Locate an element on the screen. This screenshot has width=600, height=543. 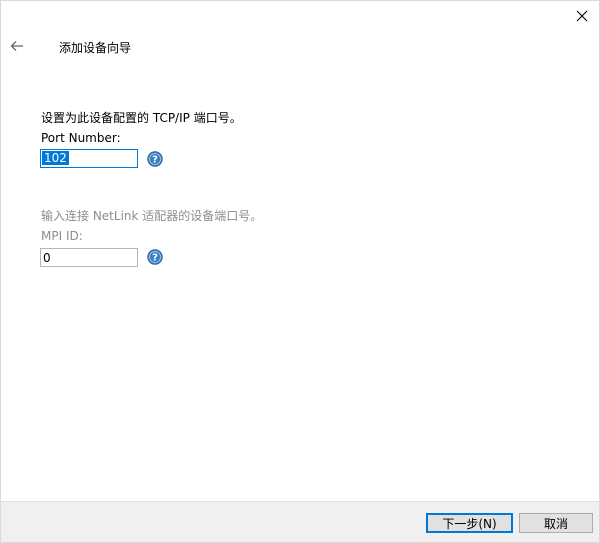
close-icon is located at coordinates (582, 17).